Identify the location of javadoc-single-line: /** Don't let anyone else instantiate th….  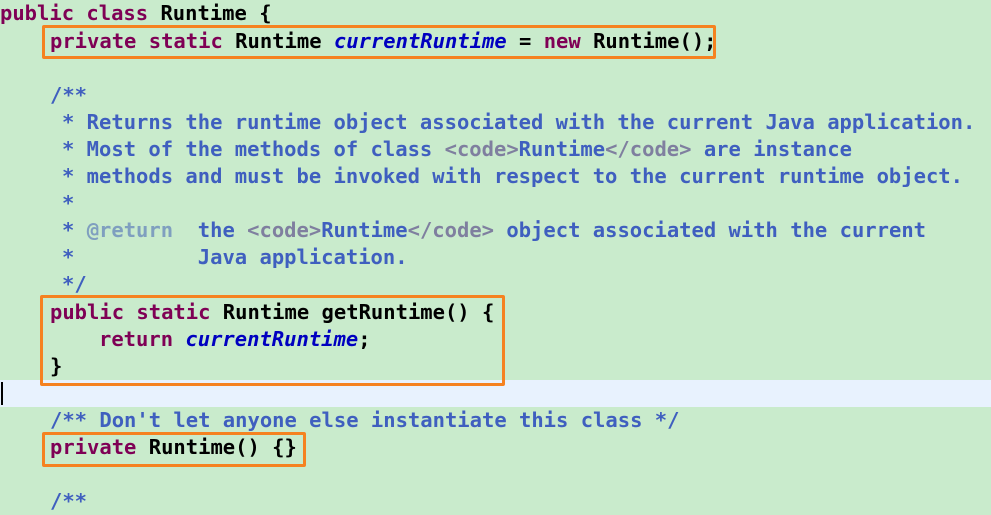
(365, 420).